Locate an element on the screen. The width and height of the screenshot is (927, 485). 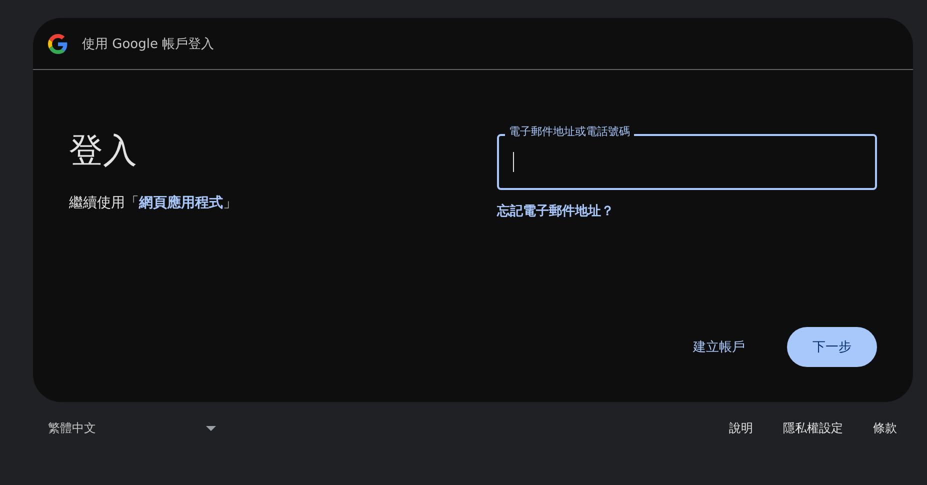
header-title: 使用 Google 帳戶登入 is located at coordinates (148, 44).